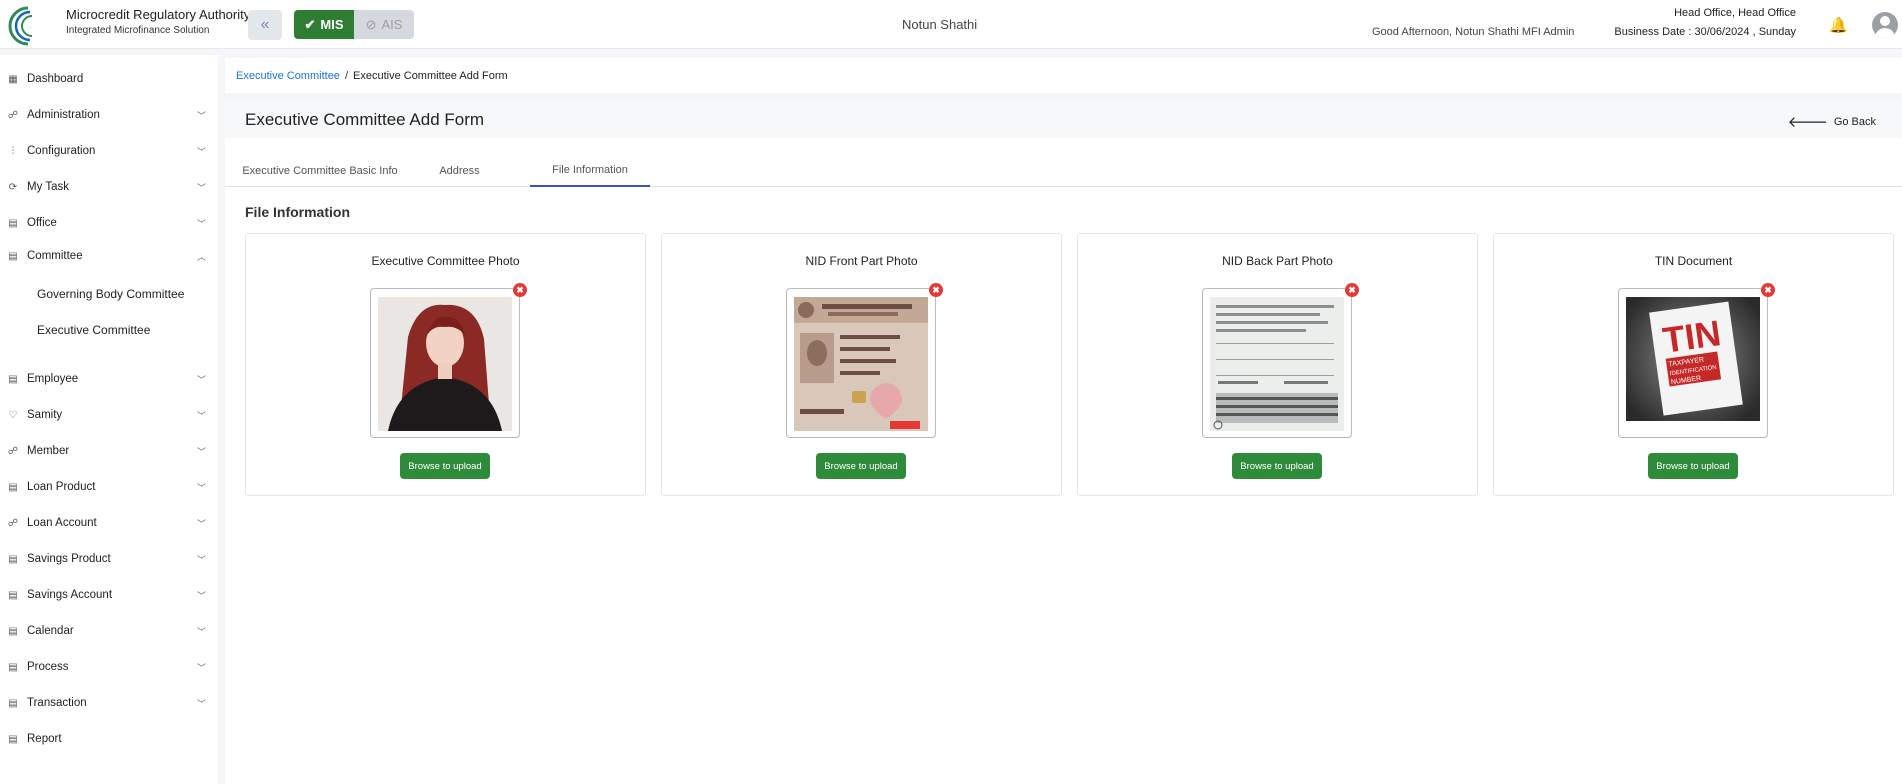 Image resolution: width=1902 pixels, height=784 pixels. What do you see at coordinates (109, 115) in the screenshot?
I see `sidebar-item-administration: ☍ Administration ﹀` at bounding box center [109, 115].